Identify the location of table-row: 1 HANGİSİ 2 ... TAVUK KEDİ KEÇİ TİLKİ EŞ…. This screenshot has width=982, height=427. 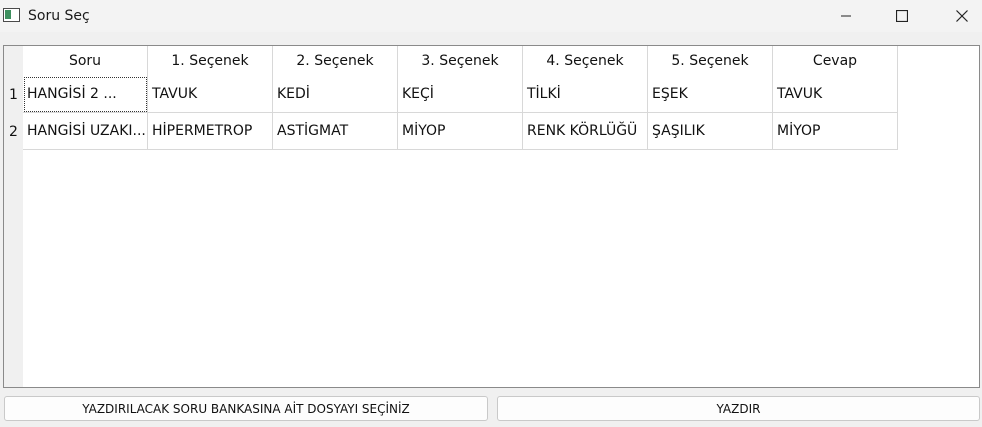
(451, 94).